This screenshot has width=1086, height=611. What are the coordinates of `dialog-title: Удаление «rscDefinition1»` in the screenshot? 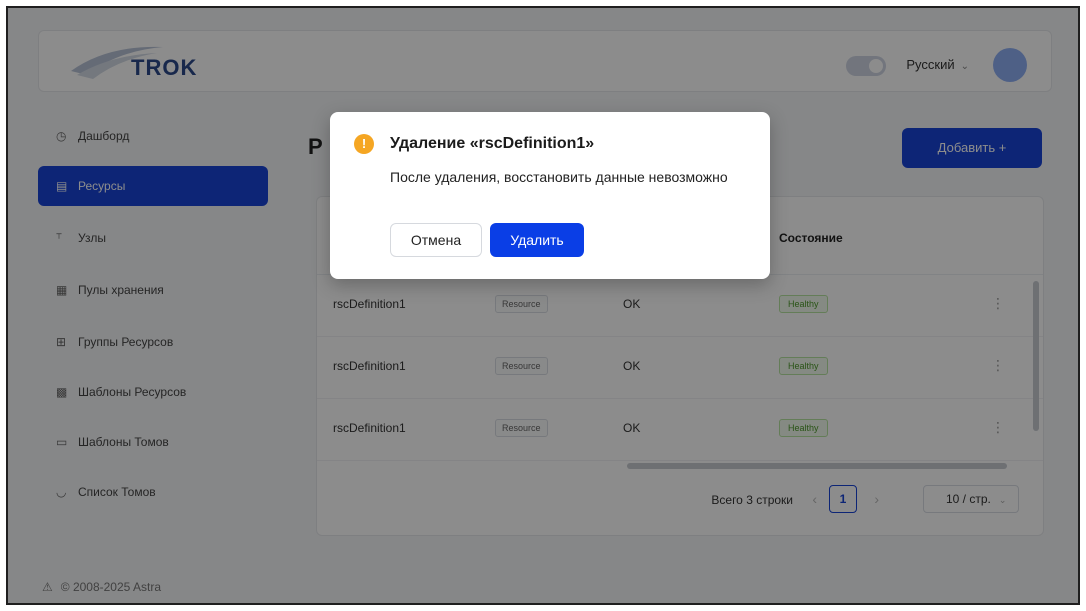 It's located at (492, 143).